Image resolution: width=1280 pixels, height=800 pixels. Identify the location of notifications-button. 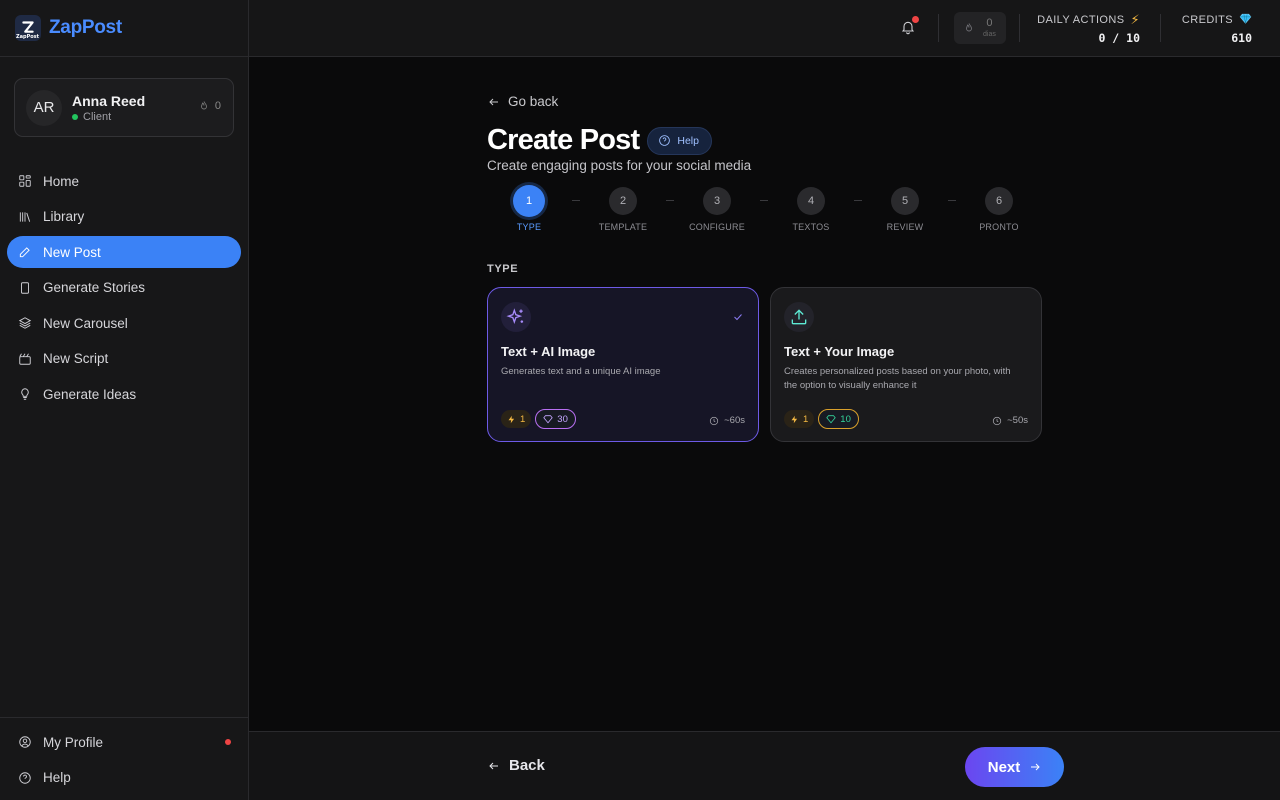
(909, 26).